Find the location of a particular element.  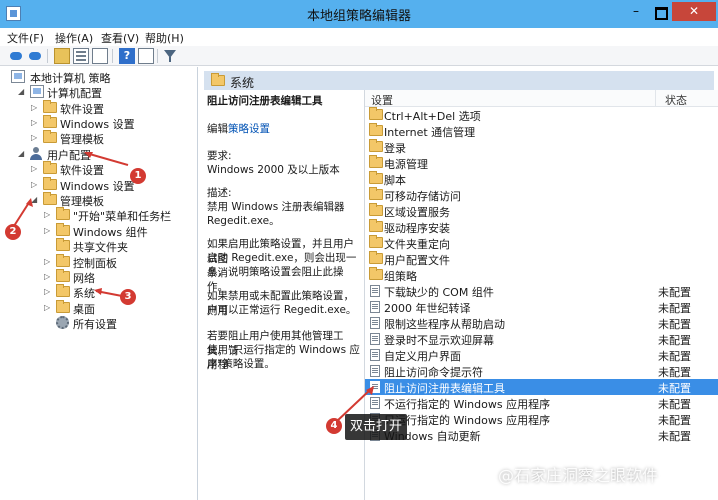

tree-item-label: Windows 设置 is located at coordinates (97, 124).